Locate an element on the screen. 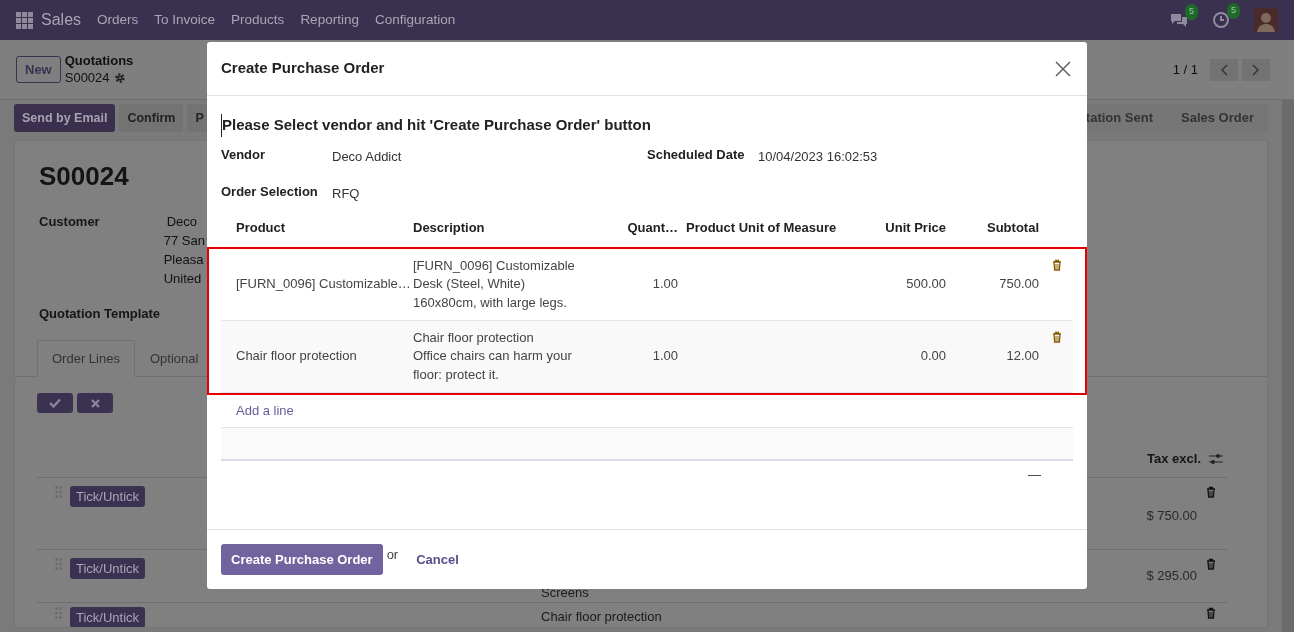  cancel-link: Cancel is located at coordinates (437, 559).